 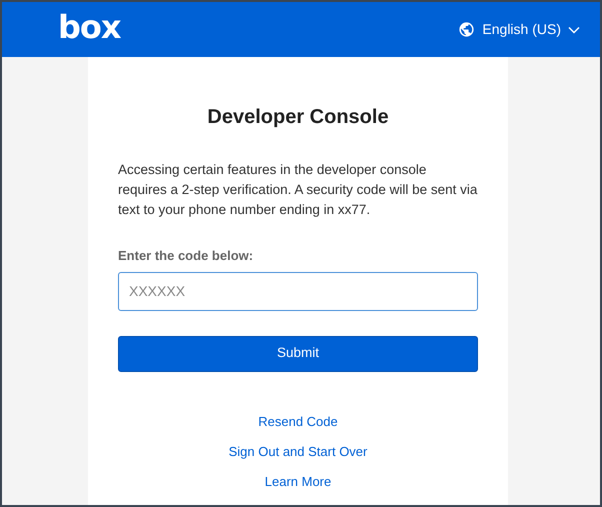 What do you see at coordinates (298, 422) in the screenshot?
I see `text-link: Resend Code` at bounding box center [298, 422].